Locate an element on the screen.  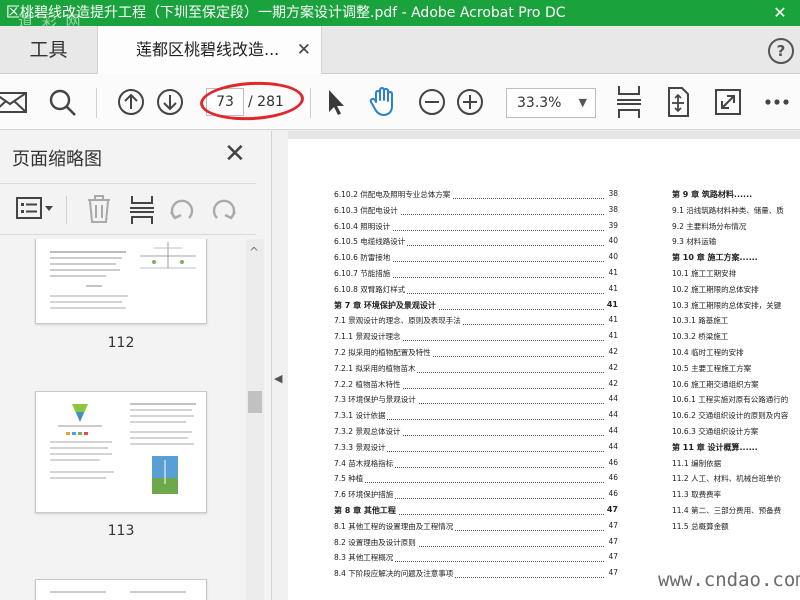
toc-entry: 7.2 拟采用的植物配置及特性 42 is located at coordinates (476, 355).